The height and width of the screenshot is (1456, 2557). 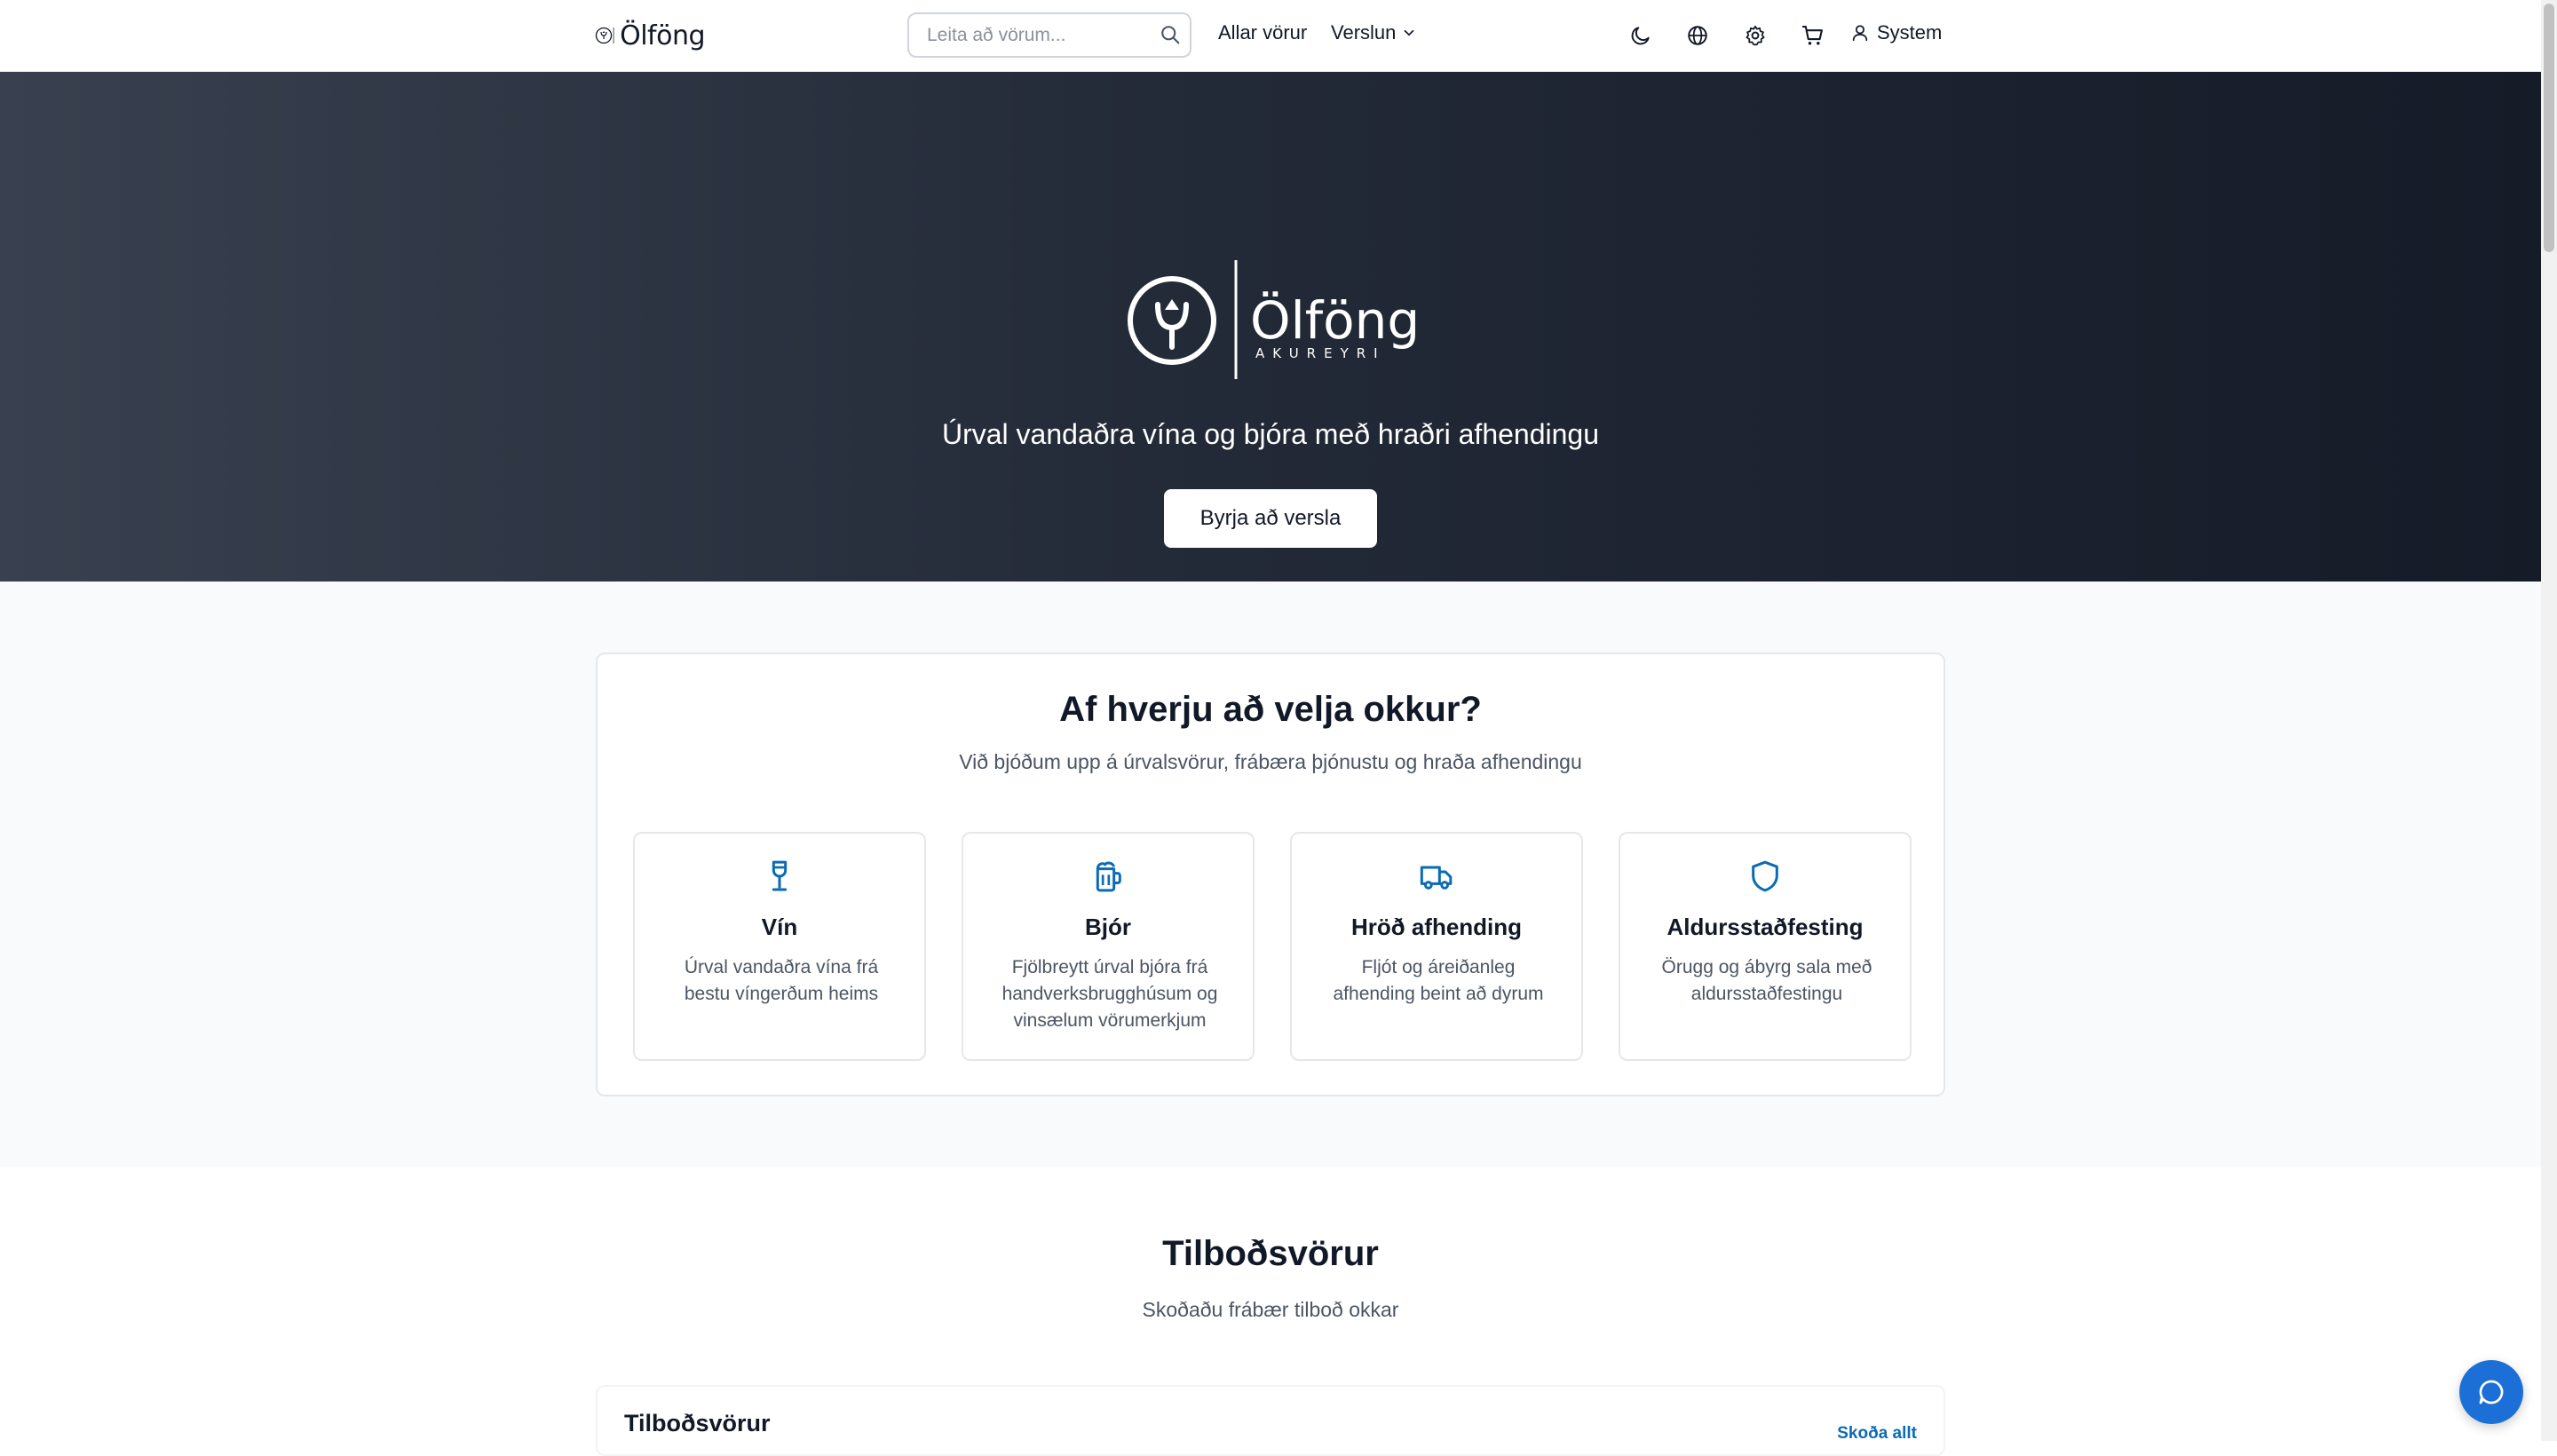 I want to click on moon-icon, so click(x=1640, y=36).